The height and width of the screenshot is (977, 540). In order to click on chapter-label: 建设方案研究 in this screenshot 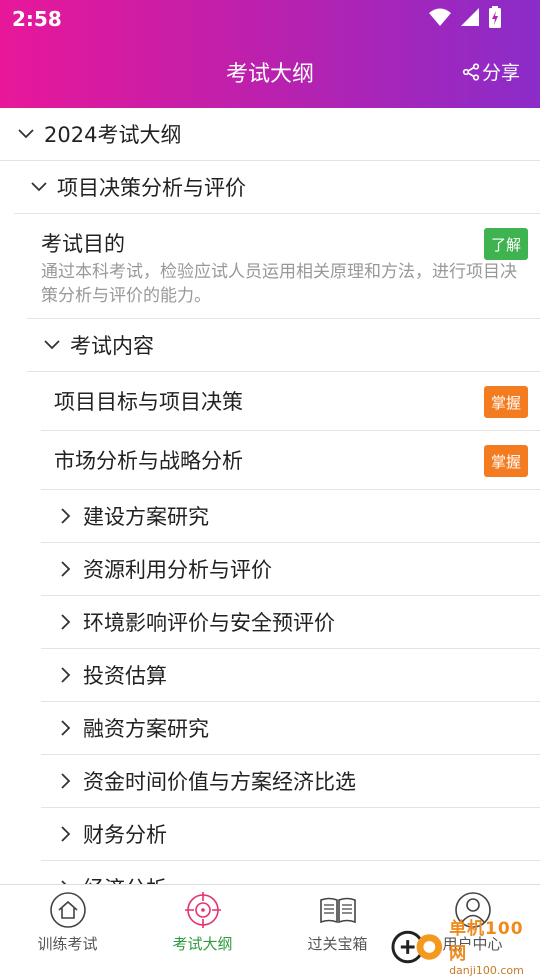, I will do `click(146, 517)`.